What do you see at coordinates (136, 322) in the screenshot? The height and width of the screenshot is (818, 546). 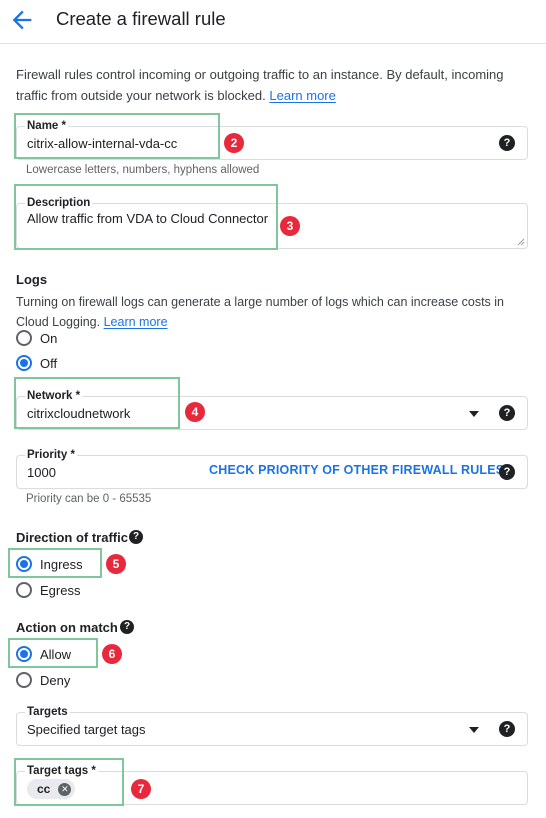 I see `logs-learn-more-link: Learn more` at bounding box center [136, 322].